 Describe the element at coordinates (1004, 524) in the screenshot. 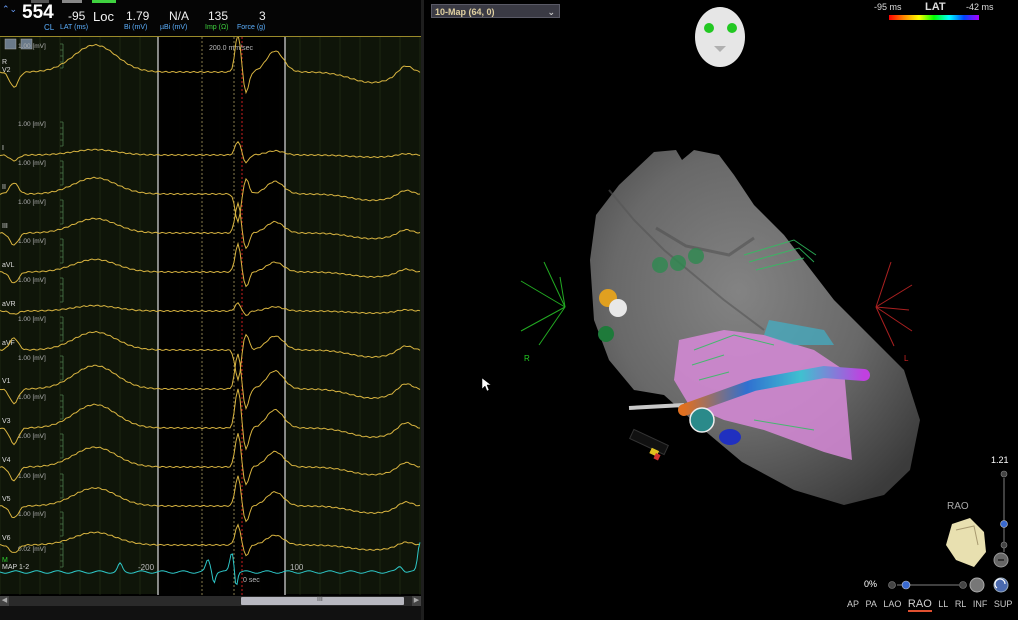

I see `zoom-slider-thumb` at that location.